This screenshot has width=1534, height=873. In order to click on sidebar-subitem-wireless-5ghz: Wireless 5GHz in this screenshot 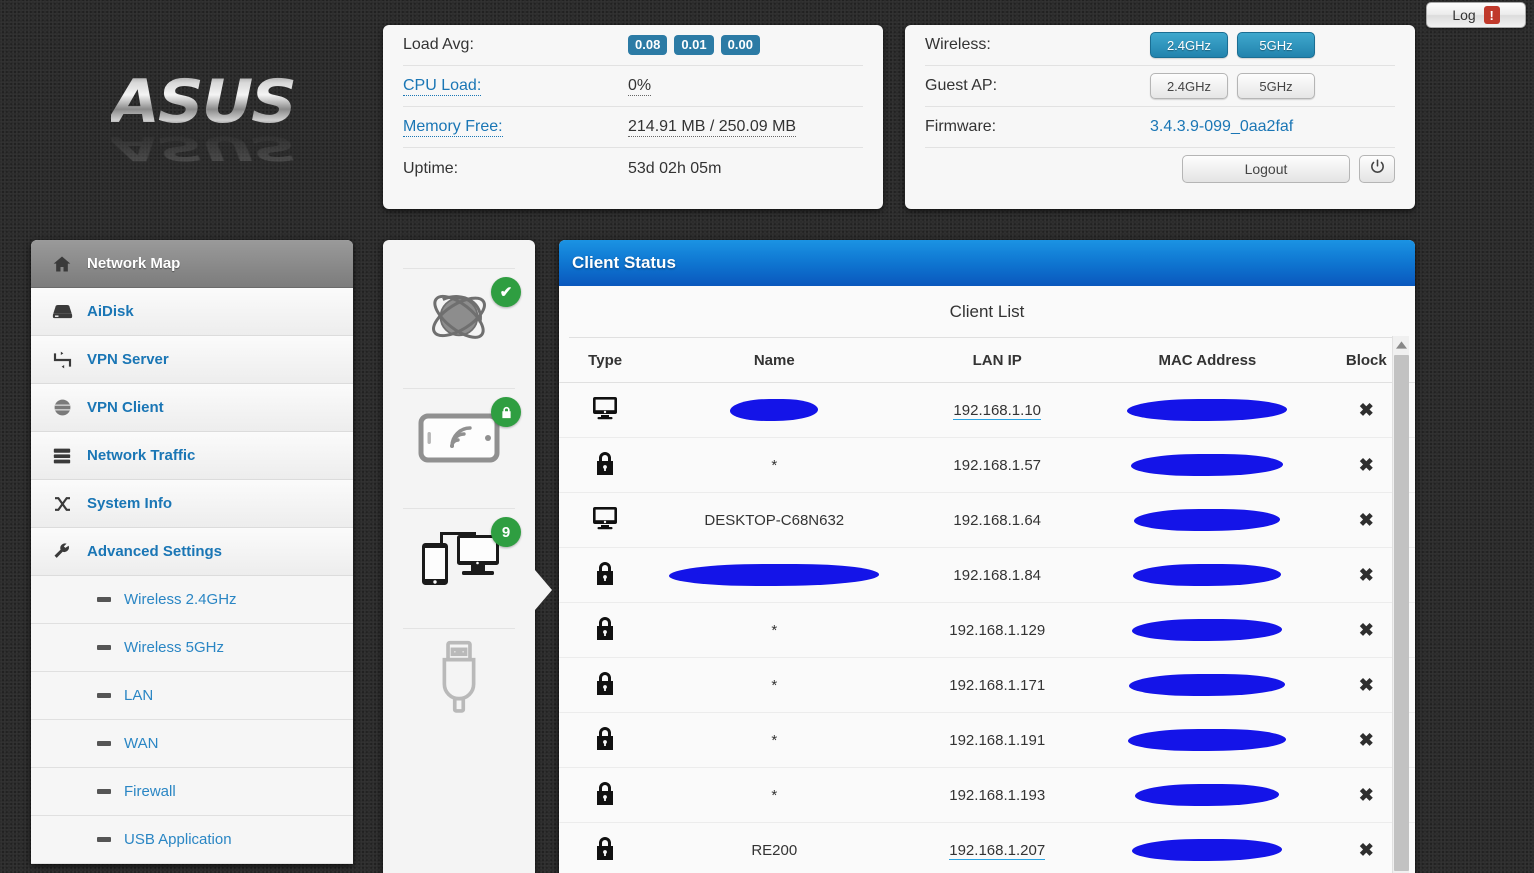, I will do `click(192, 648)`.